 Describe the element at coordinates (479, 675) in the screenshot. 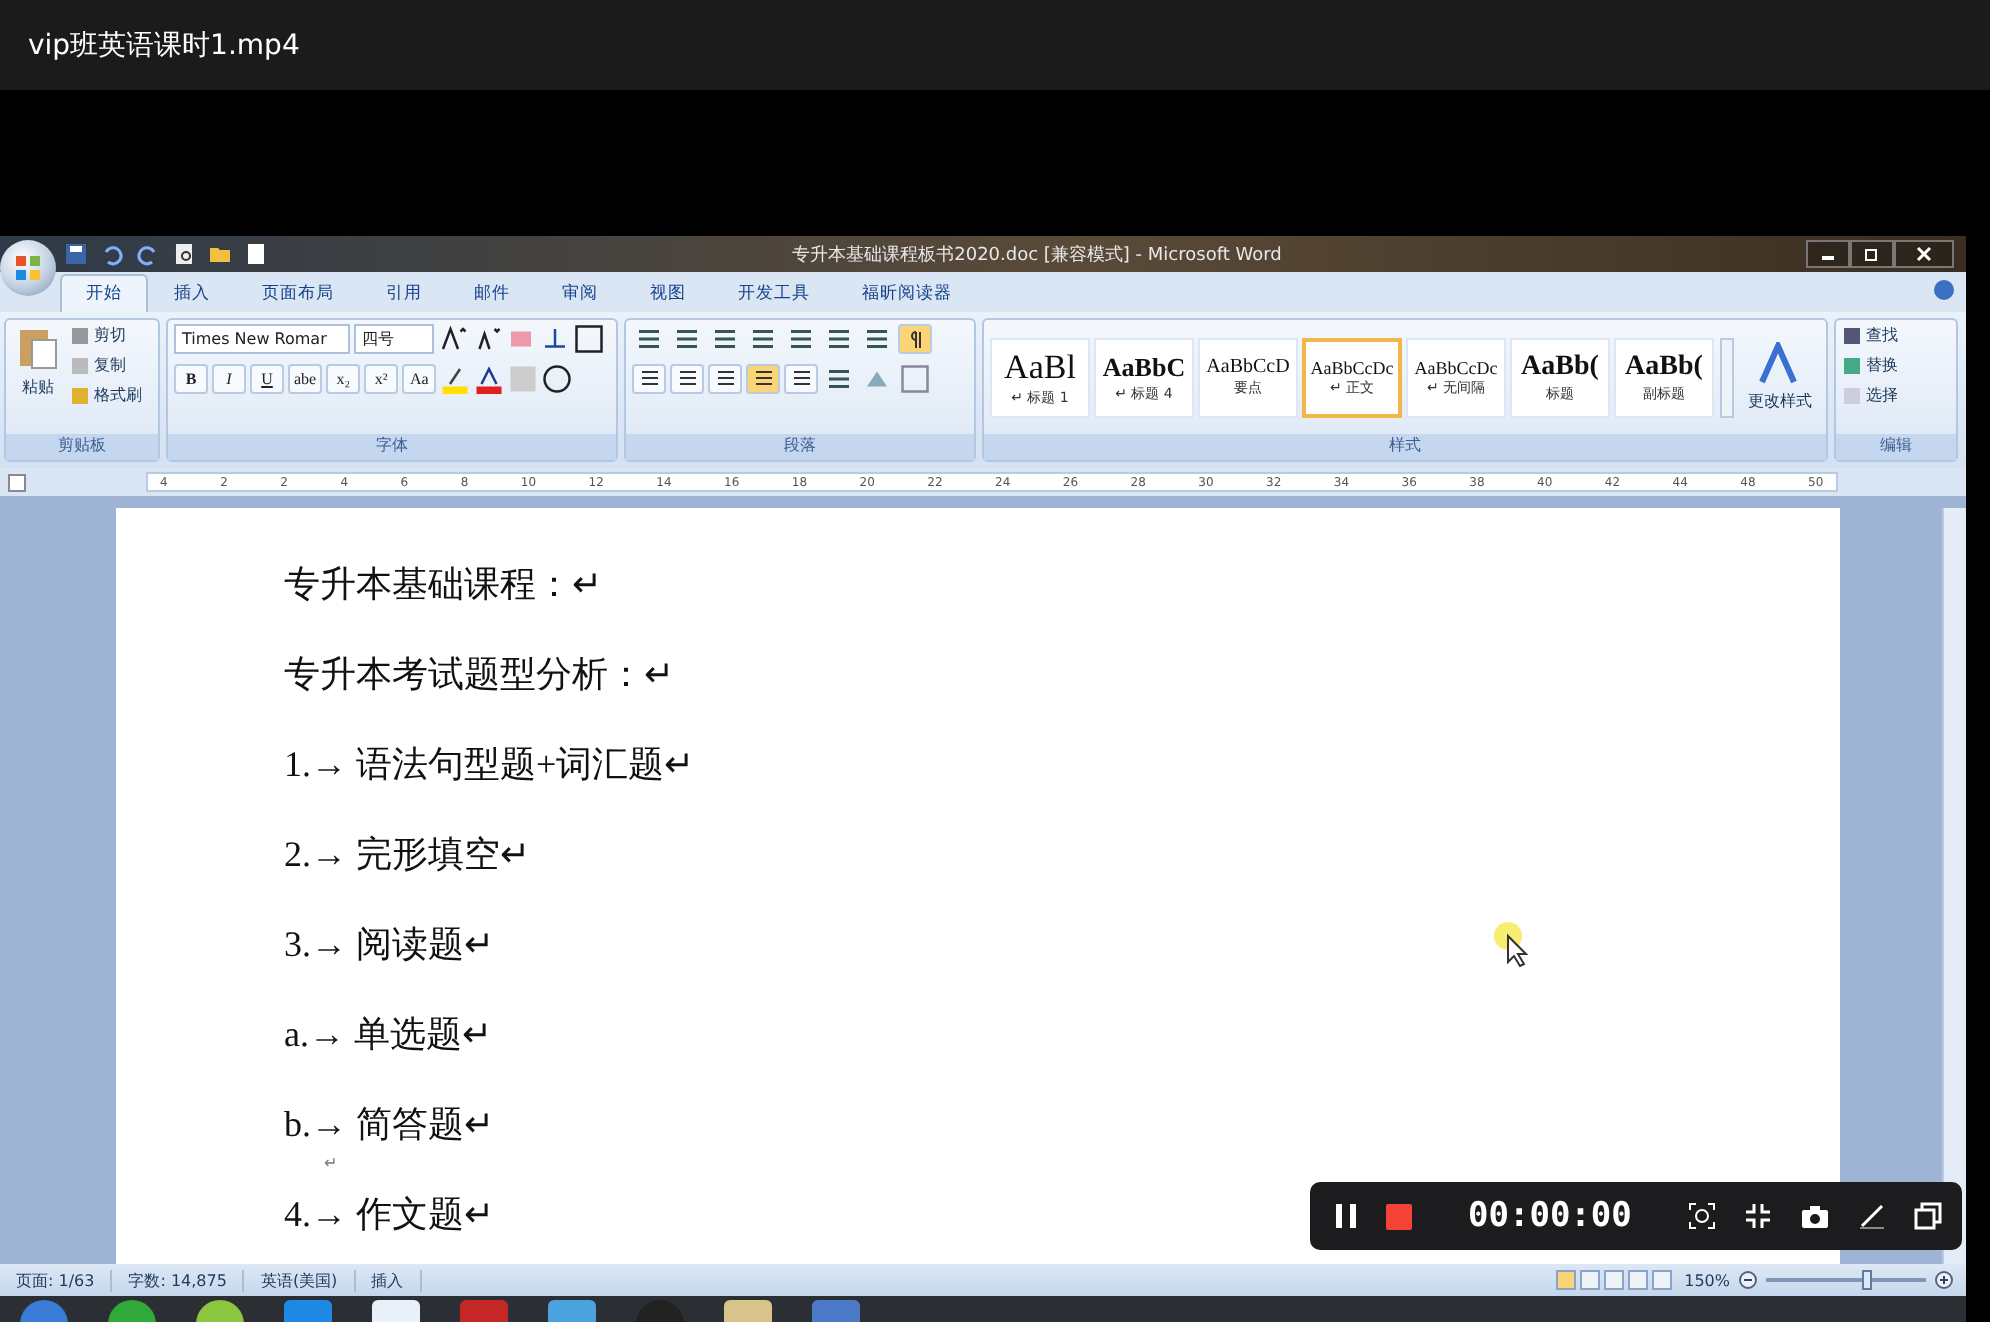

I see `document-line: 专升本考试题型分析：↵` at that location.